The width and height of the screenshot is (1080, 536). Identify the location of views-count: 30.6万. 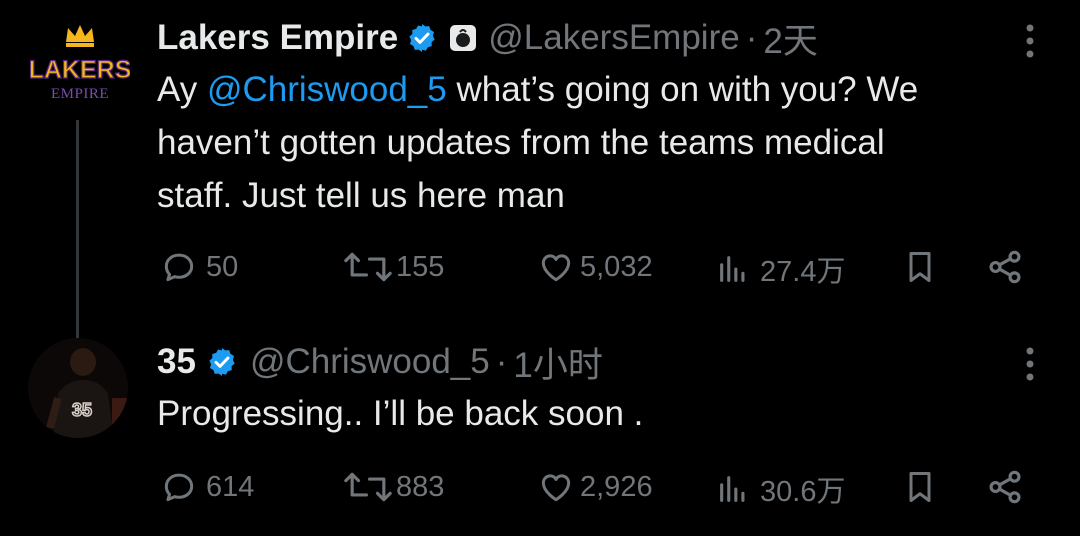
(803, 492).